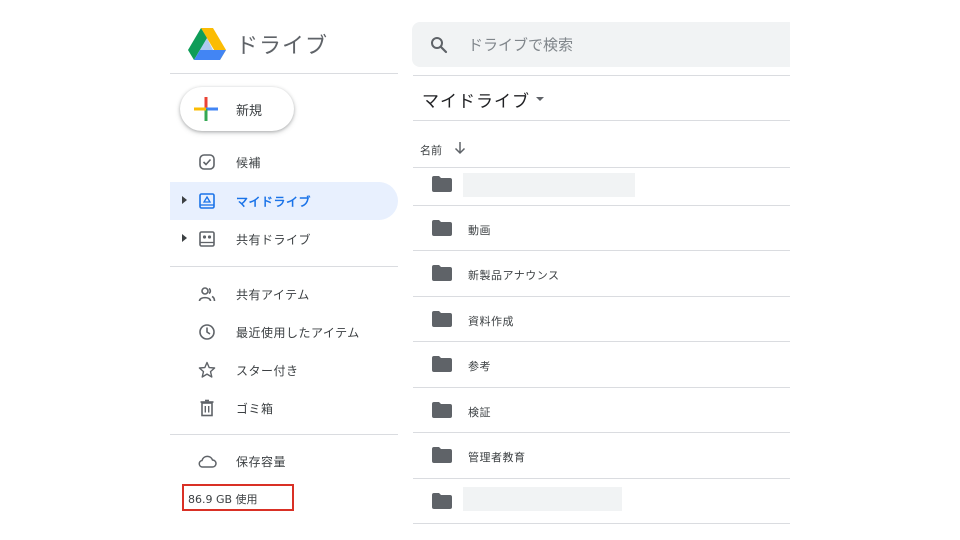  I want to click on table-row: 検証, so click(601, 410).